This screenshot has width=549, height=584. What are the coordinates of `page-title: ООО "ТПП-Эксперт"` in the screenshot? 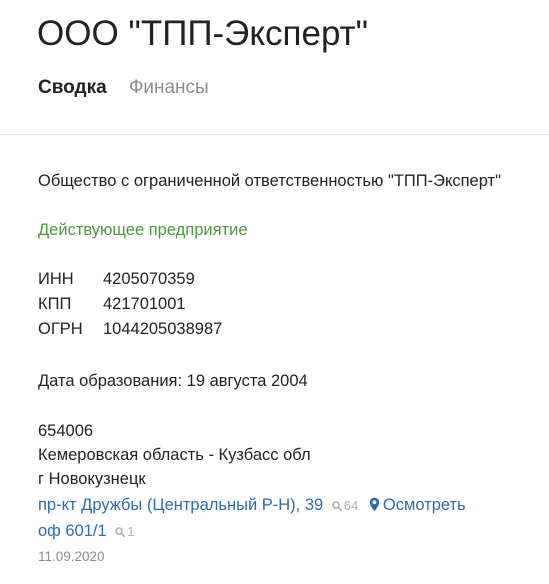 It's located at (203, 33).